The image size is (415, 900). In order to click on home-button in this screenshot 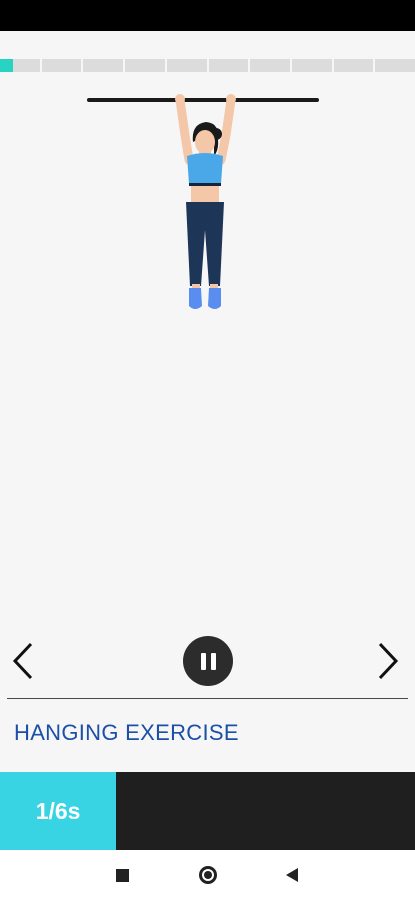, I will do `click(208, 875)`.